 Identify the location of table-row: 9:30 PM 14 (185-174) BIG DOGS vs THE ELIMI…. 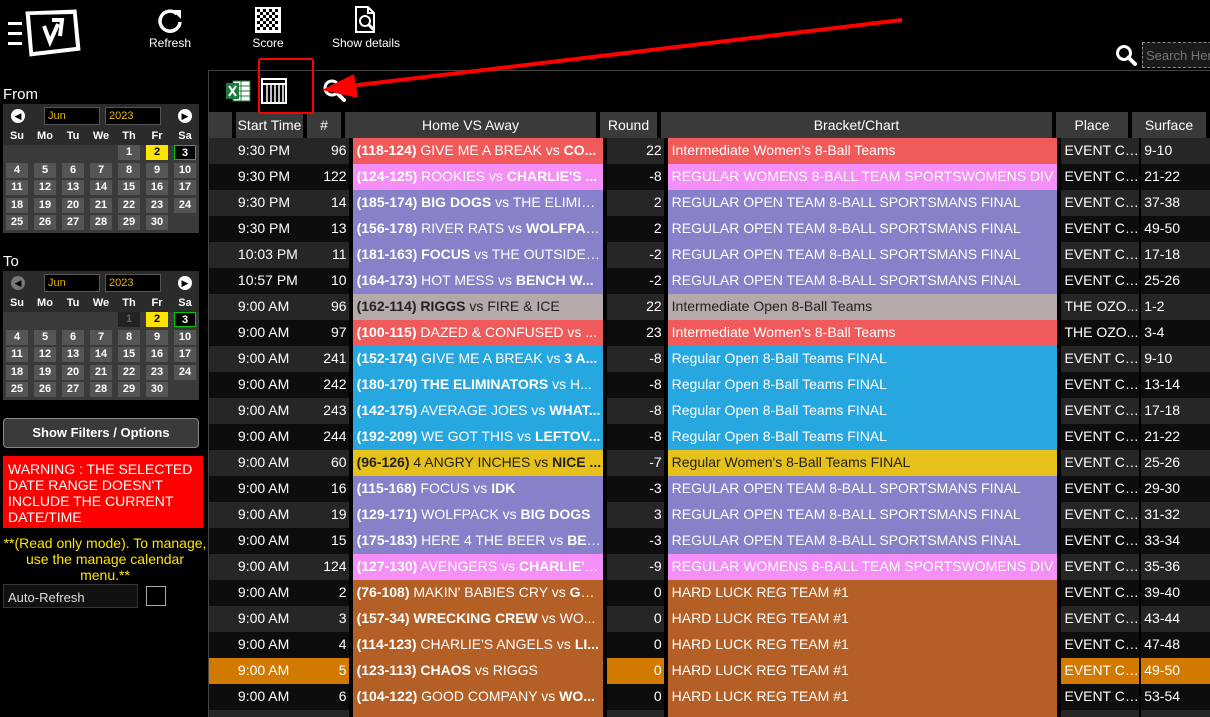
(709, 203).